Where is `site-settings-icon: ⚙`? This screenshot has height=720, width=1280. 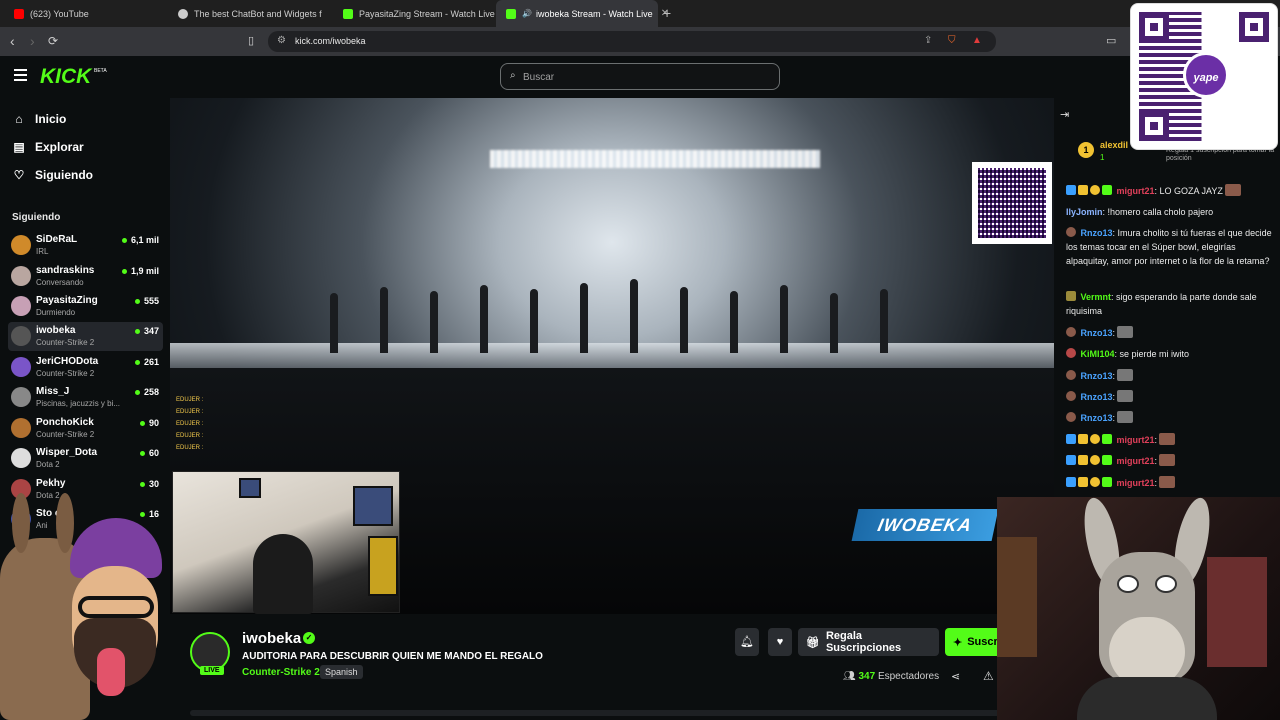 site-settings-icon: ⚙ is located at coordinates (281, 40).